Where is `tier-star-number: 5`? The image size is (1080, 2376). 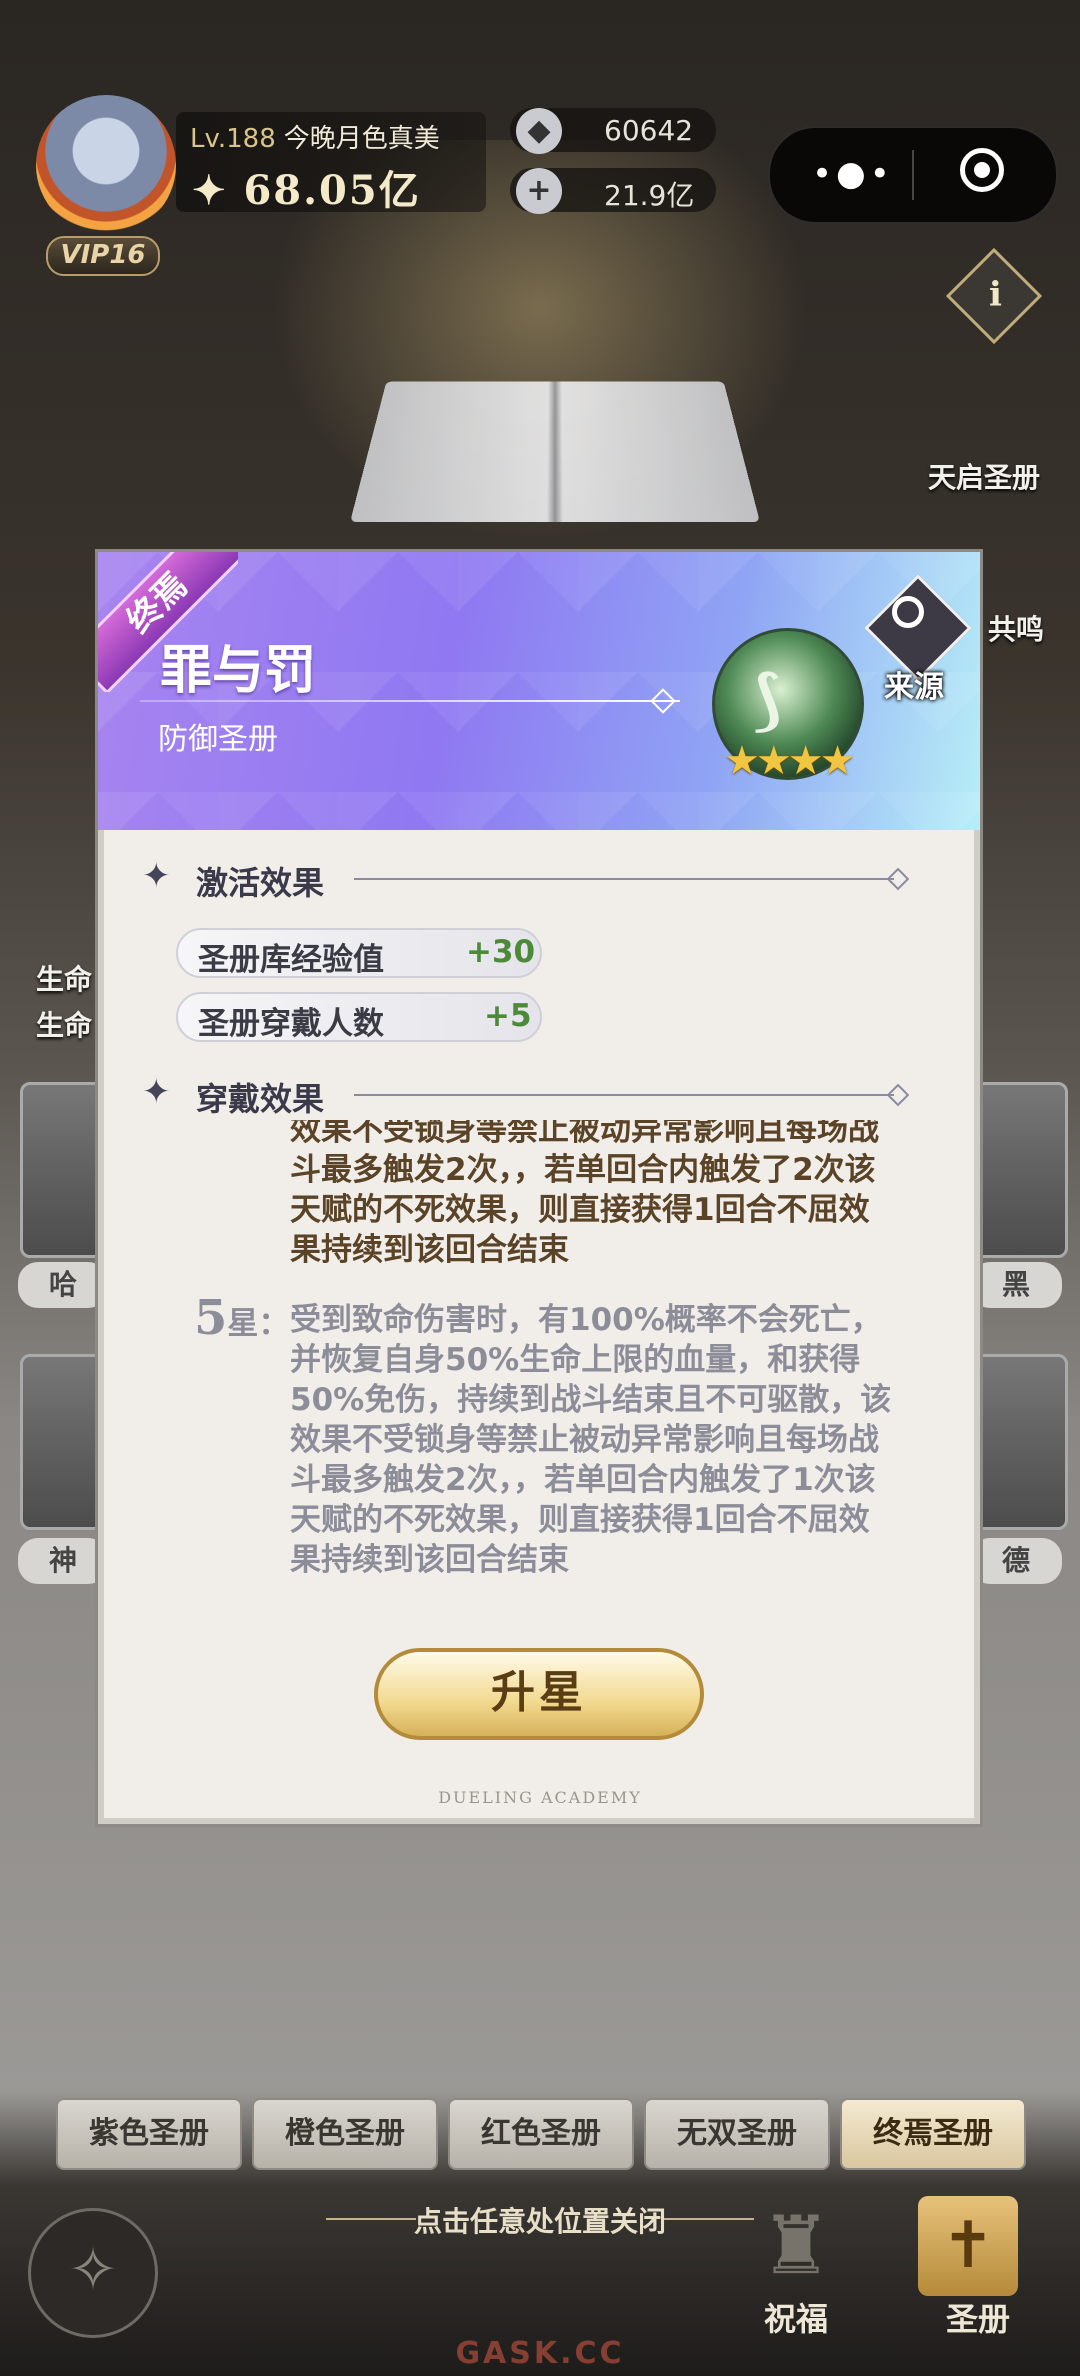 tier-star-number: 5 is located at coordinates (211, 1318).